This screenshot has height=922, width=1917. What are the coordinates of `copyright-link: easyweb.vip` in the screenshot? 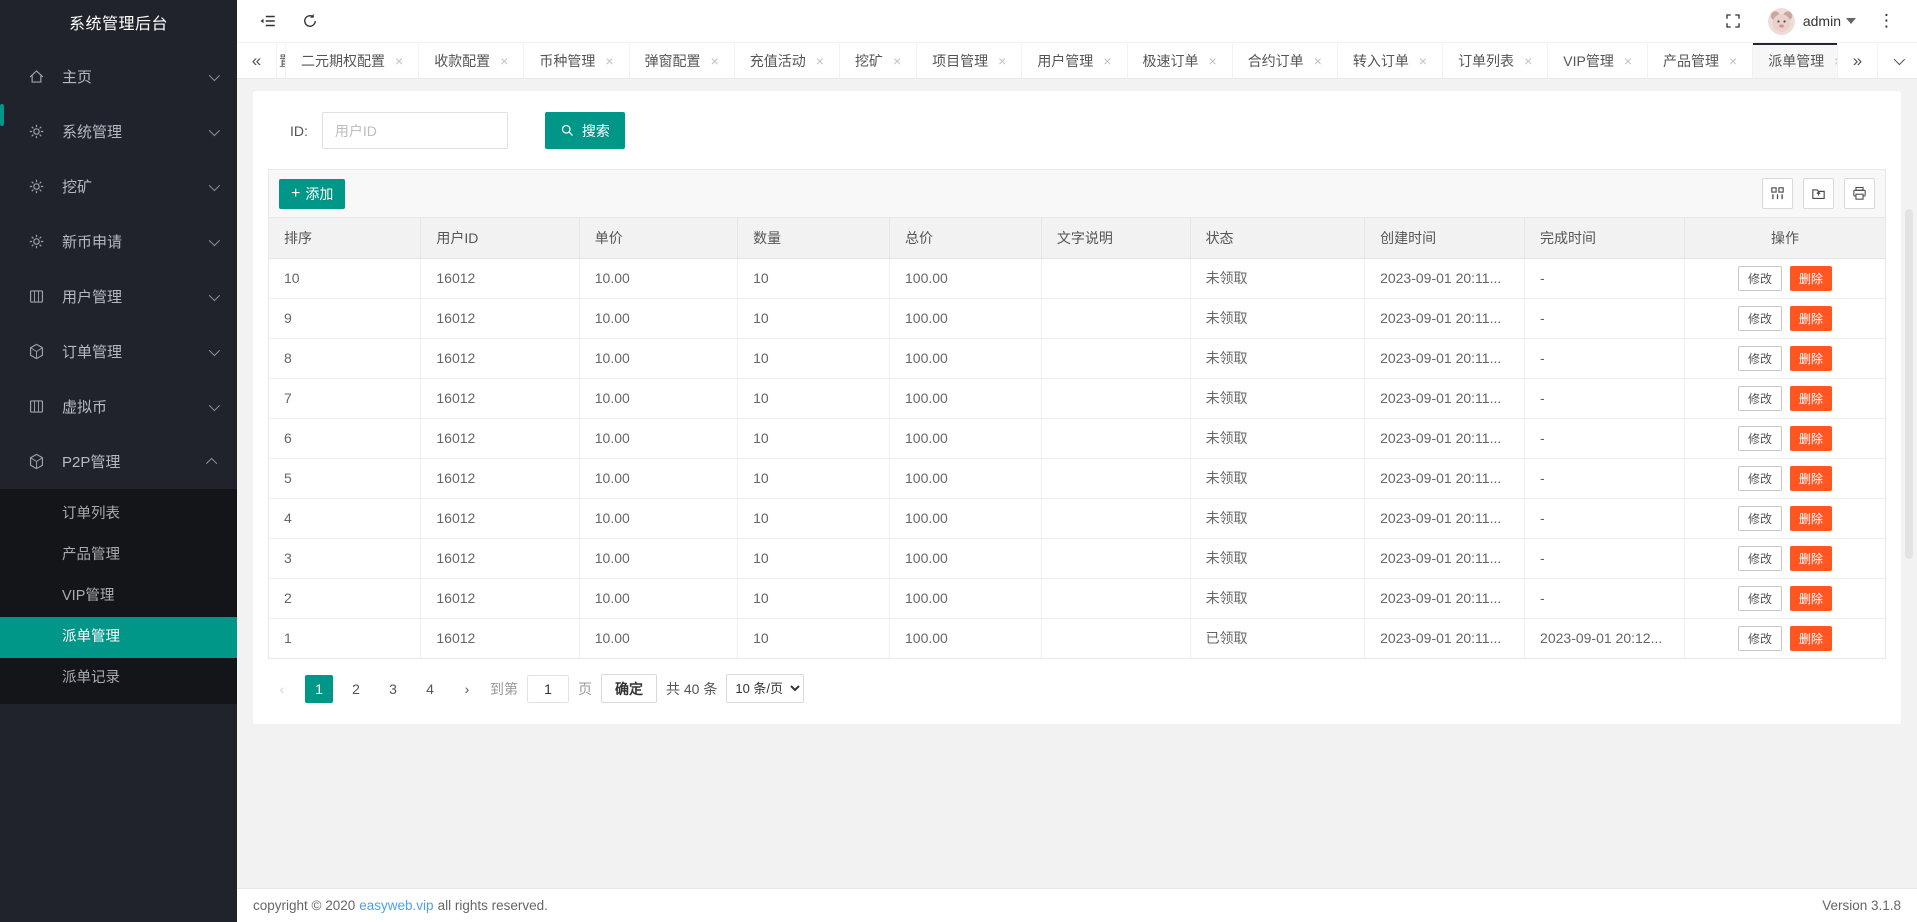 It's located at (396, 905).